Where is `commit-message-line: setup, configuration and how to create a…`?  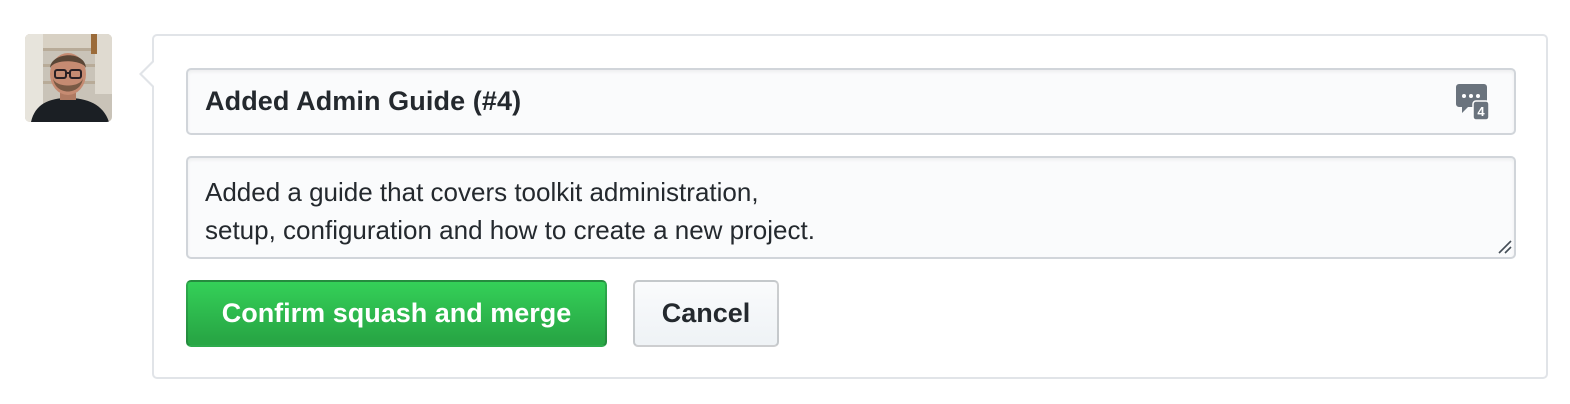
commit-message-line: setup, configuration and how to create a… is located at coordinates (510, 230).